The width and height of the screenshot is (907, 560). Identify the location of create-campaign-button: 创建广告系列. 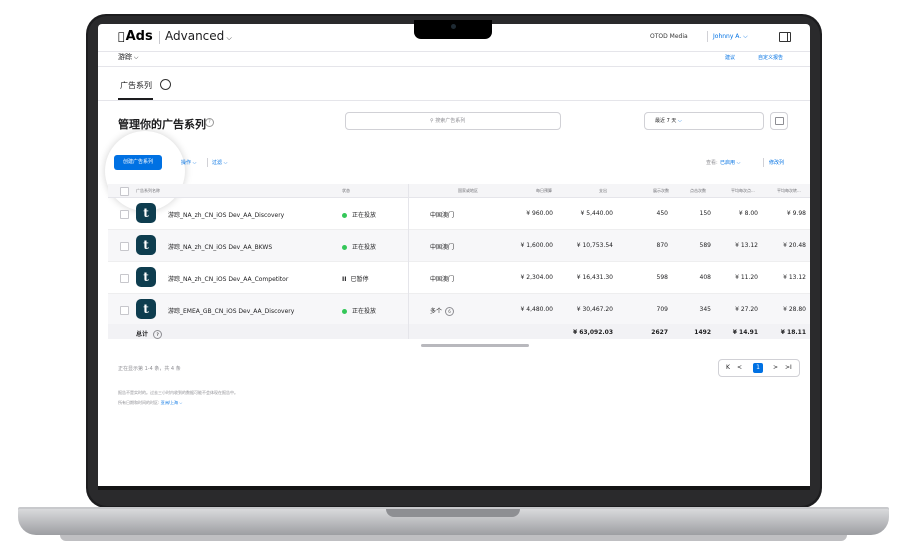
(138, 162).